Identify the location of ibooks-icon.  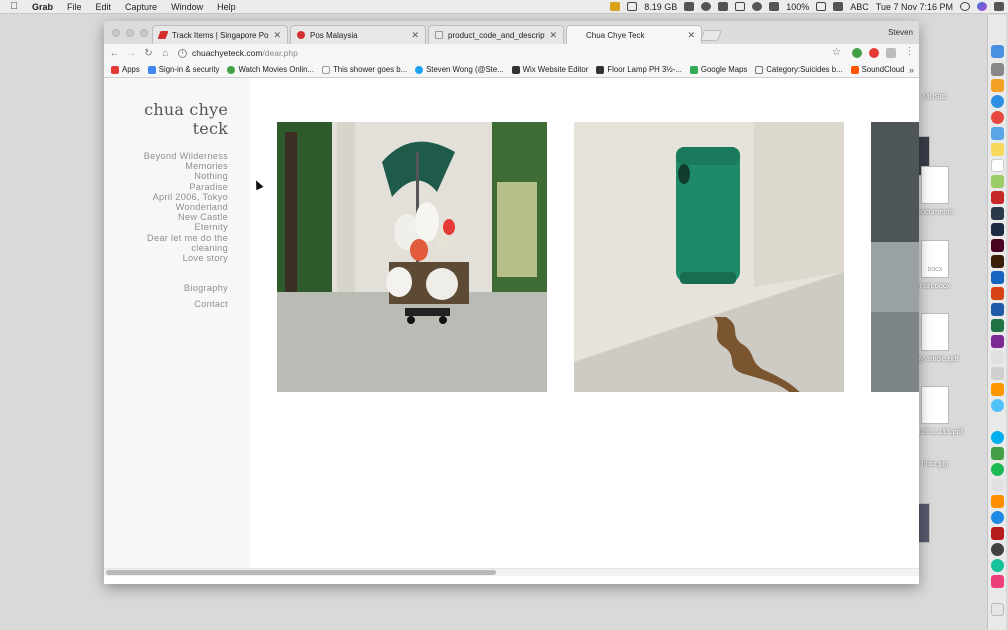
(997, 501).